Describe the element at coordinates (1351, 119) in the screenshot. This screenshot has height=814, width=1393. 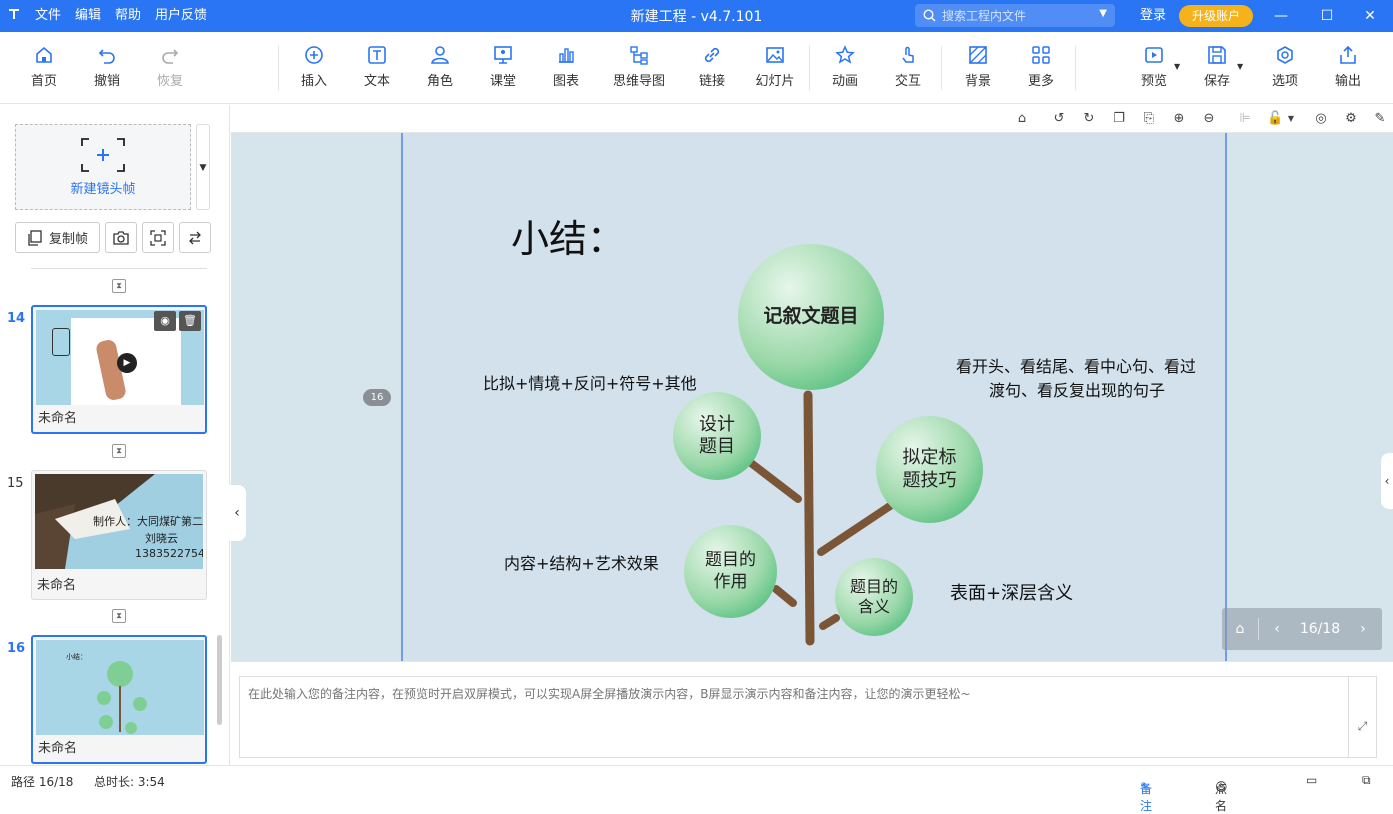
I see `settings-icon: ⚙` at that location.